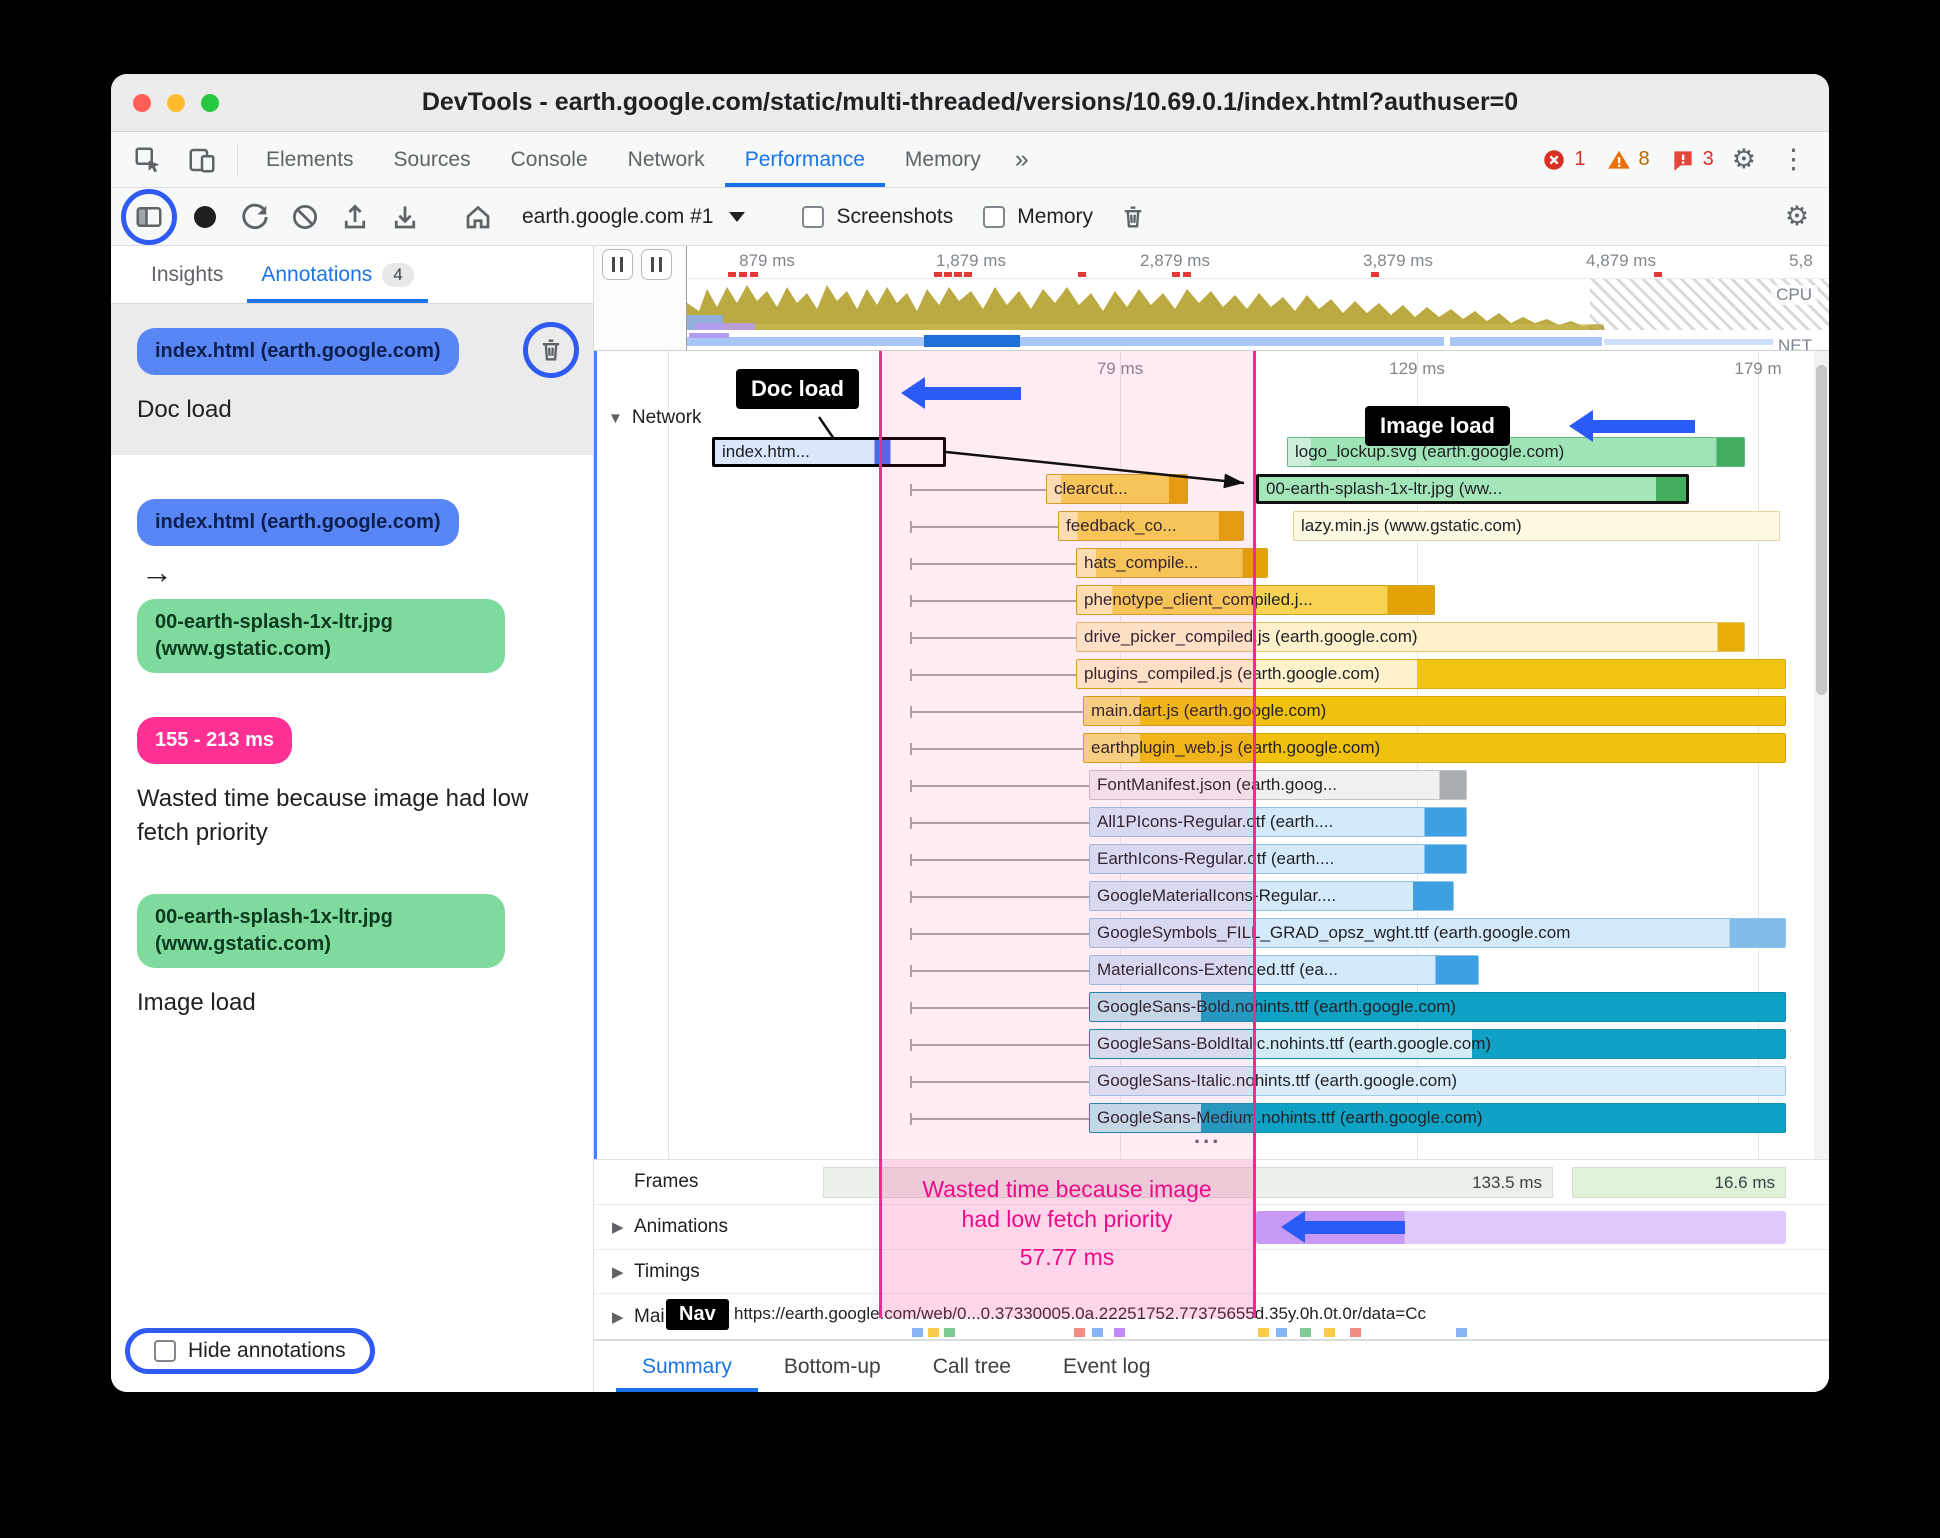 Image resolution: width=1940 pixels, height=1538 pixels. I want to click on clear-recording-button, so click(305, 217).